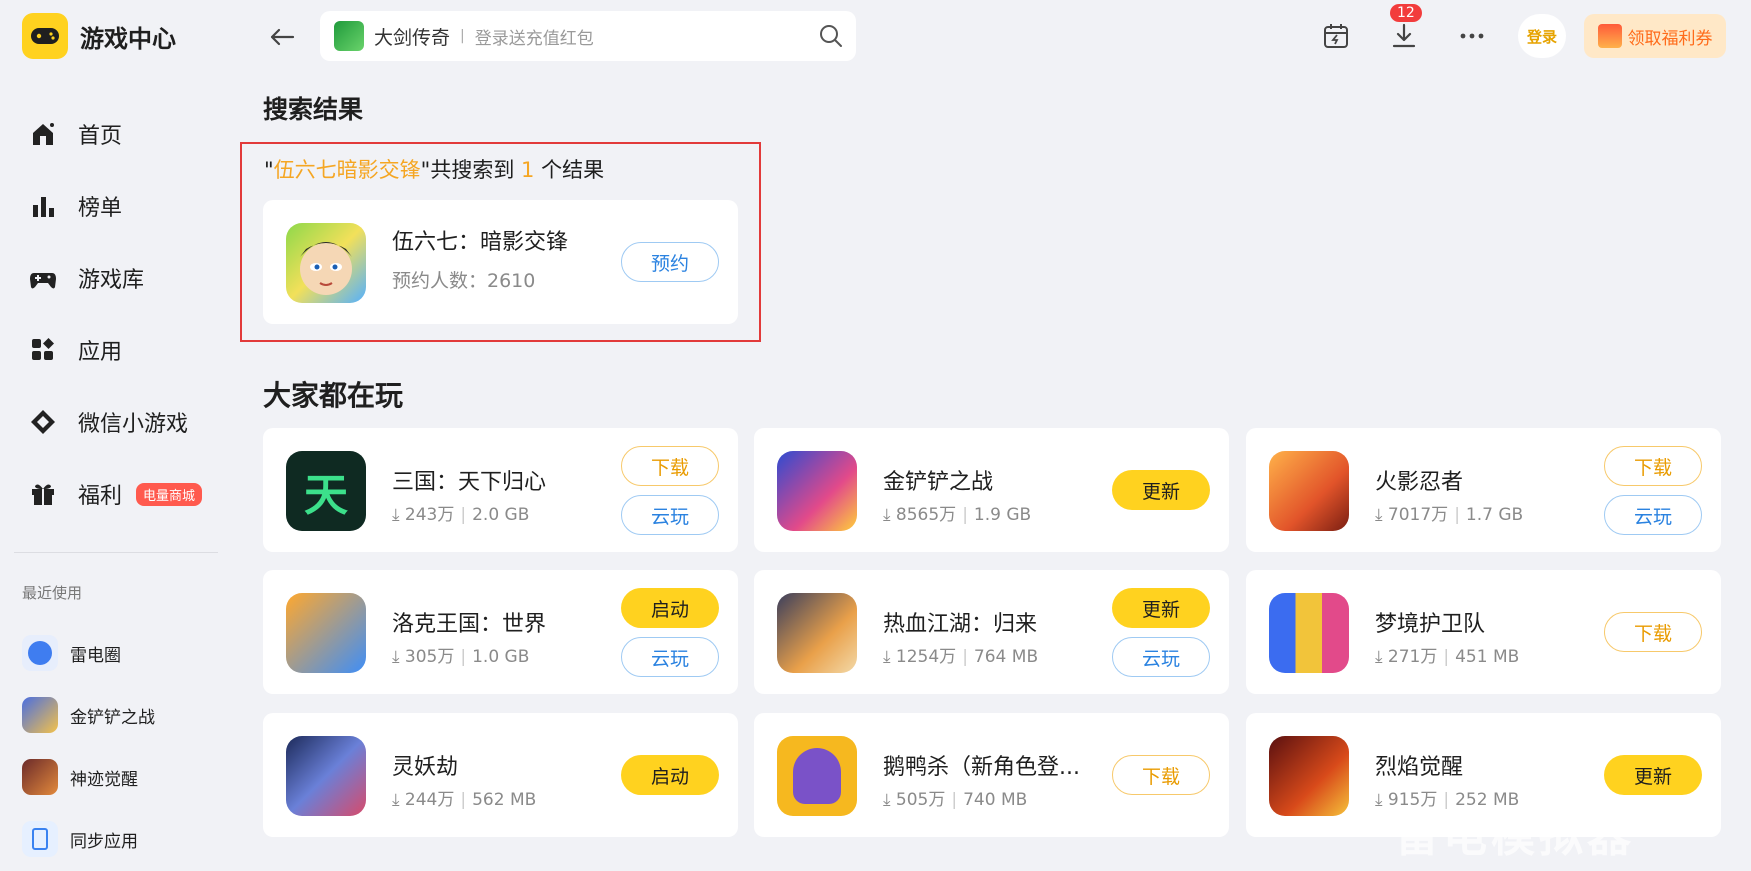  Describe the element at coordinates (123, 278) in the screenshot. I see `sidebar-item-game-library: 游戏库` at that location.